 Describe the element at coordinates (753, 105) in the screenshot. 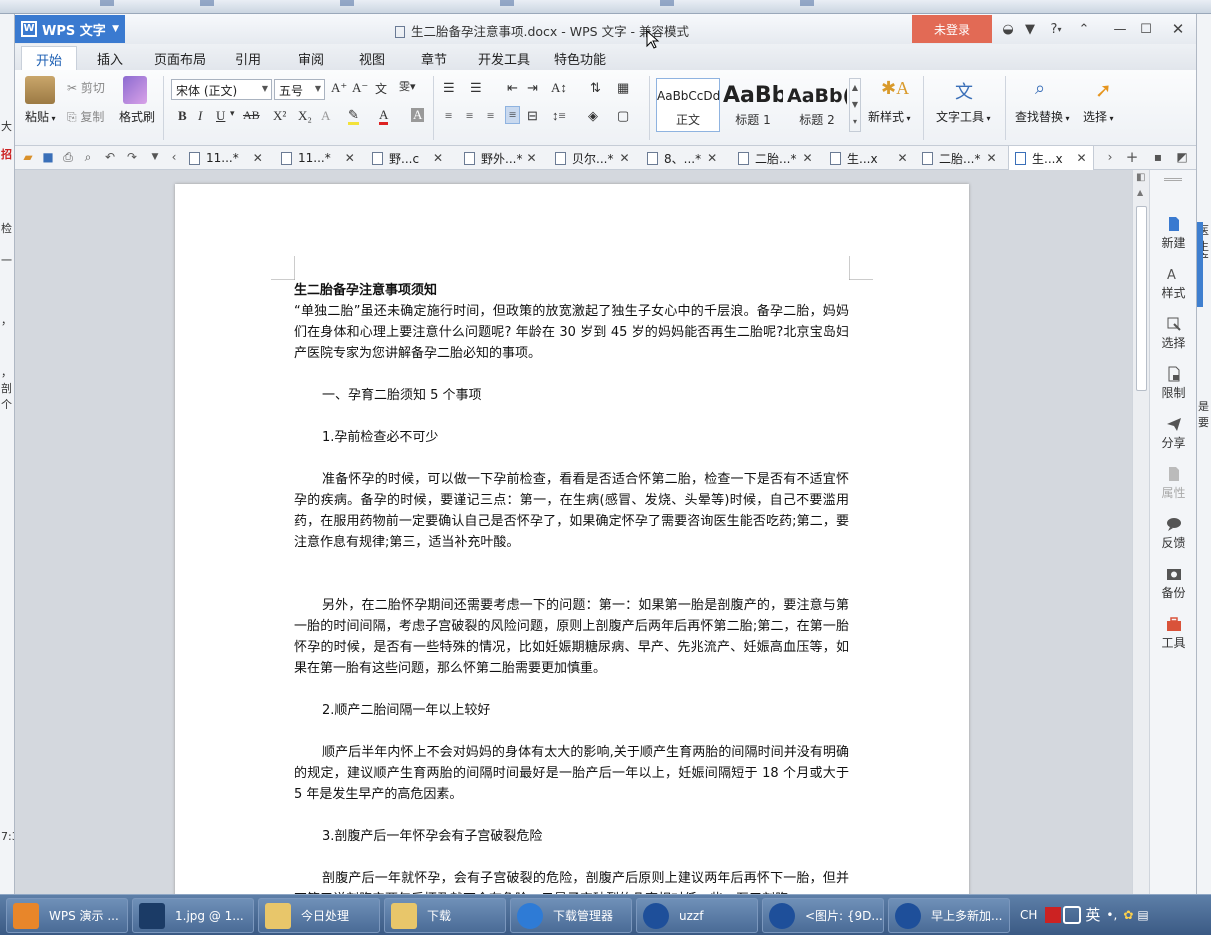

I see `style-heading-1: AaBb 标题 1` at that location.